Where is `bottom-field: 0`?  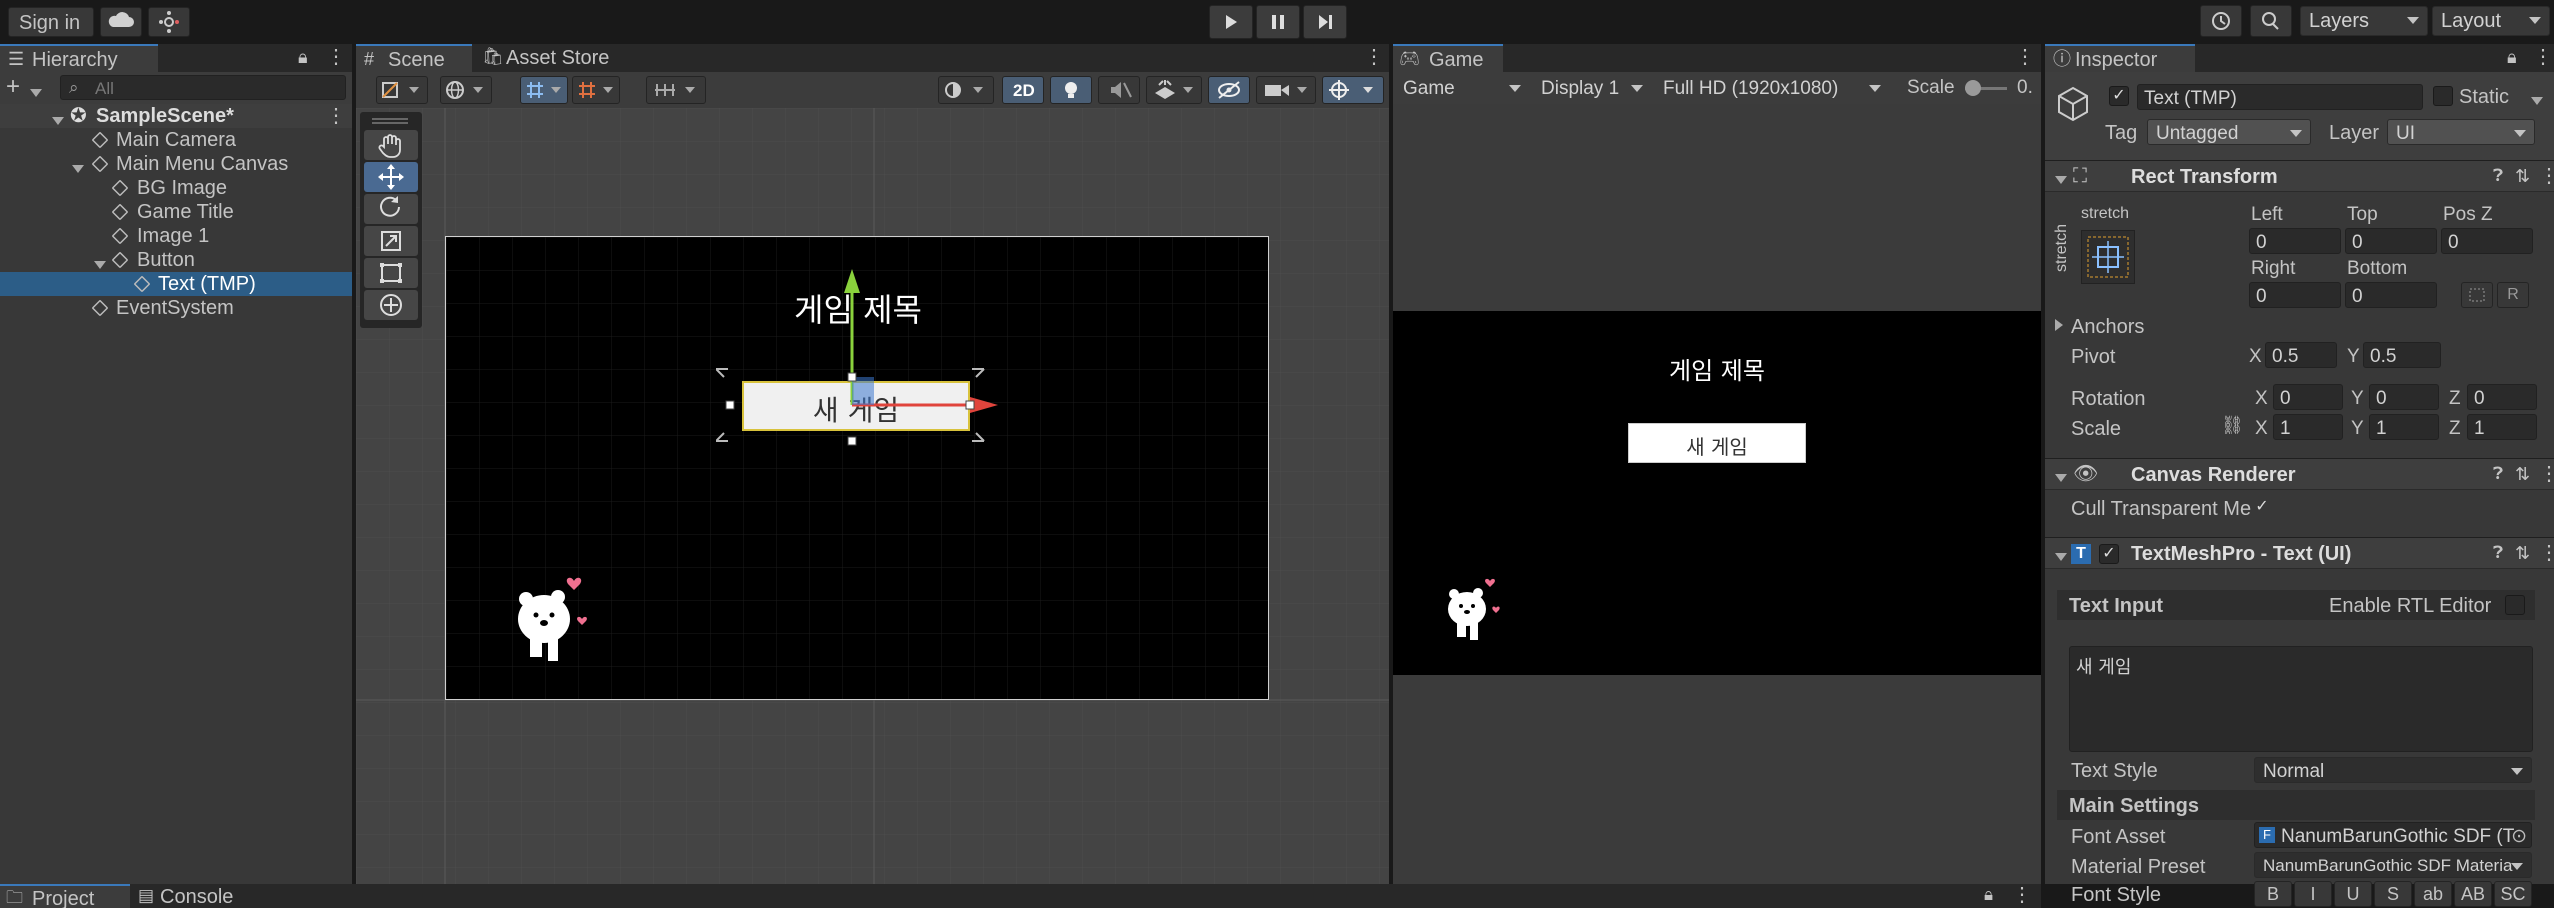
bottom-field: 0 is located at coordinates (2391, 295).